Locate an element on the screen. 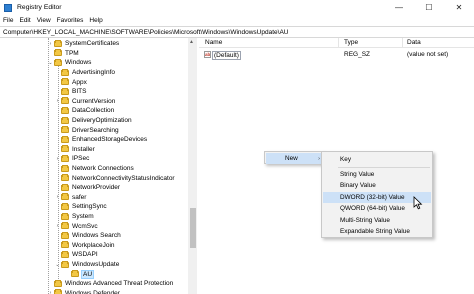  tree-item: WorkplaceJoin is located at coordinates (84, 246).